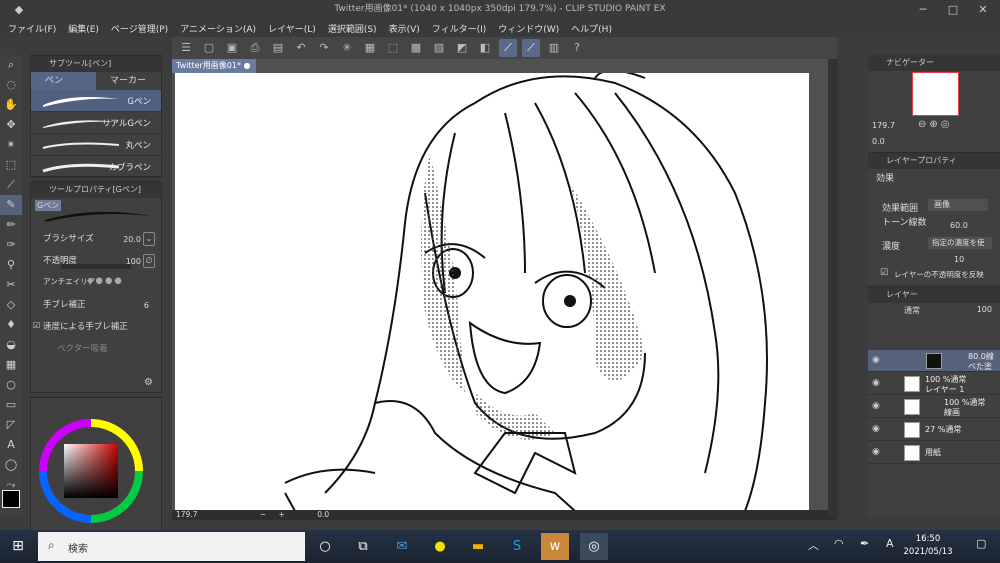  Describe the element at coordinates (214, 66) in the screenshot. I see `document-tab: Twitter用画像01* ●` at that location.